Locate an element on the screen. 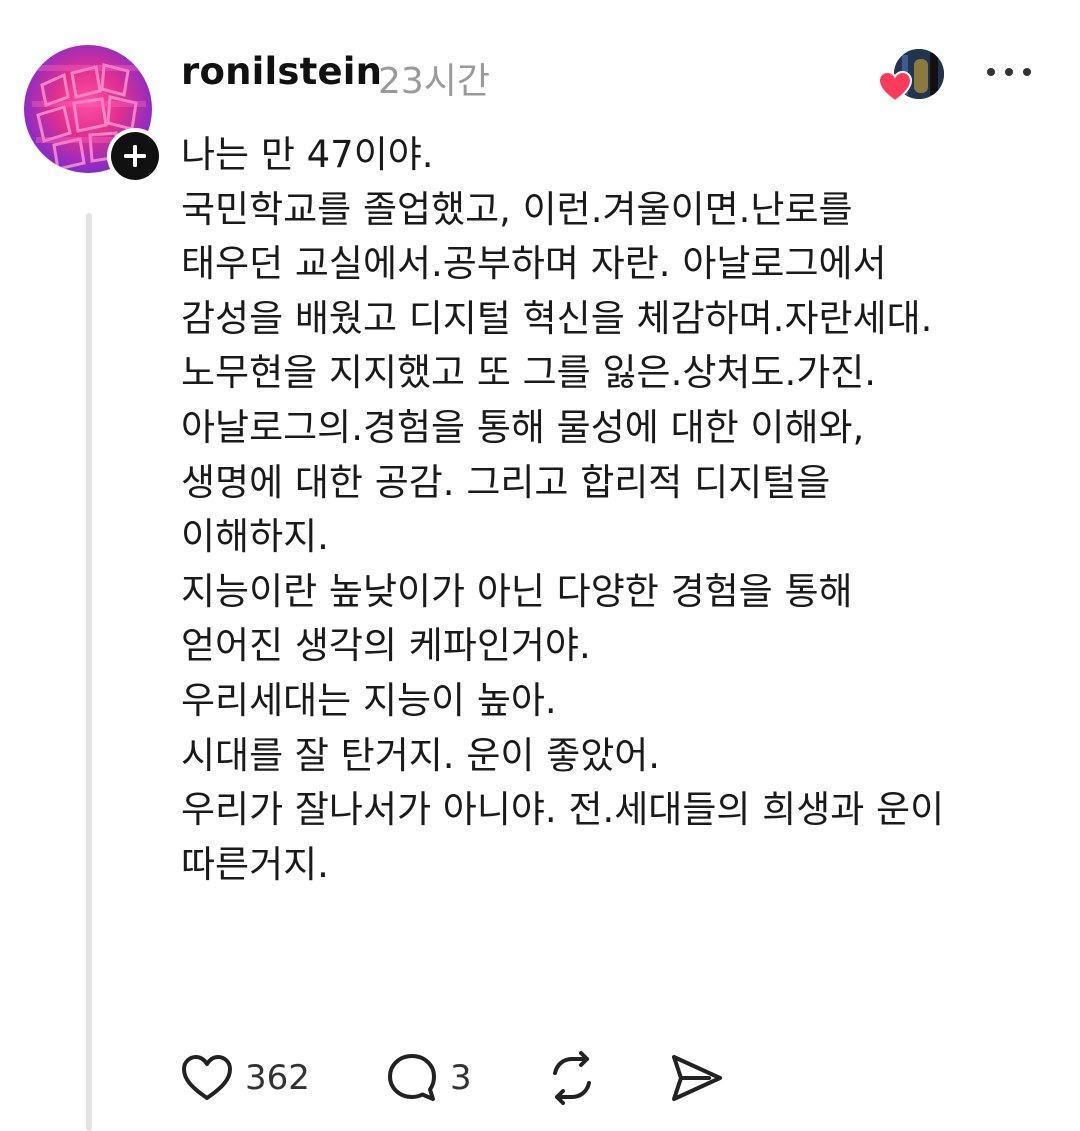 The image size is (1080, 1131). post-text-line: 노무현을 지지했고 또 그를 잃은.상처도.가진. is located at coordinates (529, 373).